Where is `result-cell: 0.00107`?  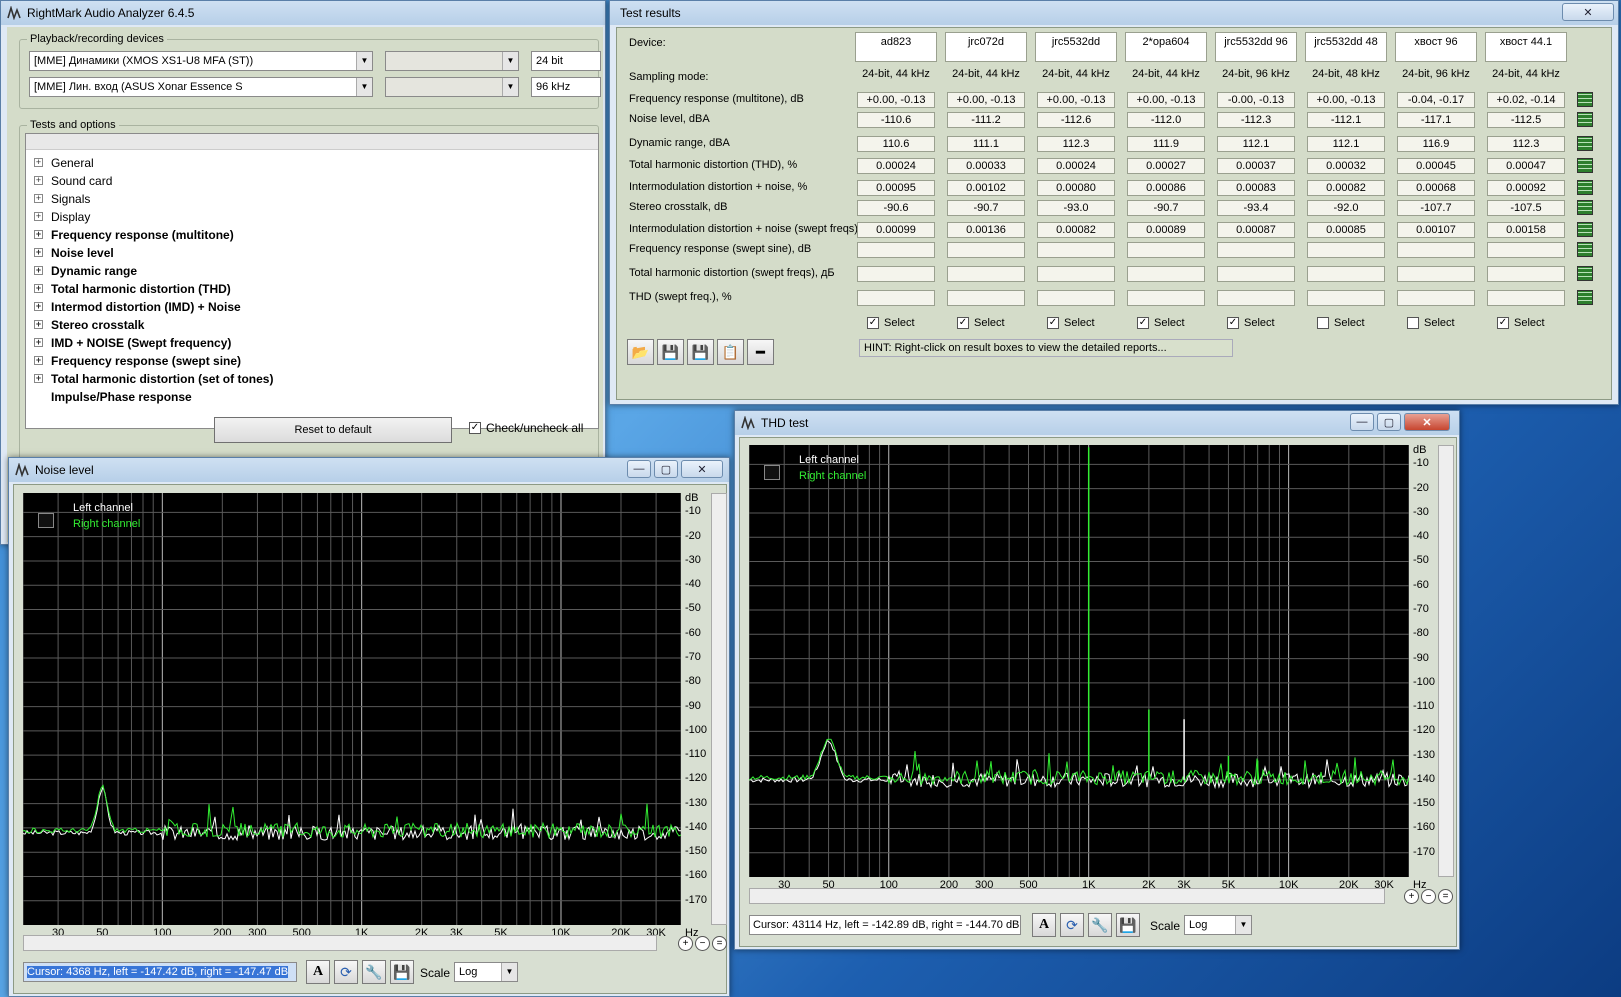
result-cell: 0.00107 is located at coordinates (1436, 230).